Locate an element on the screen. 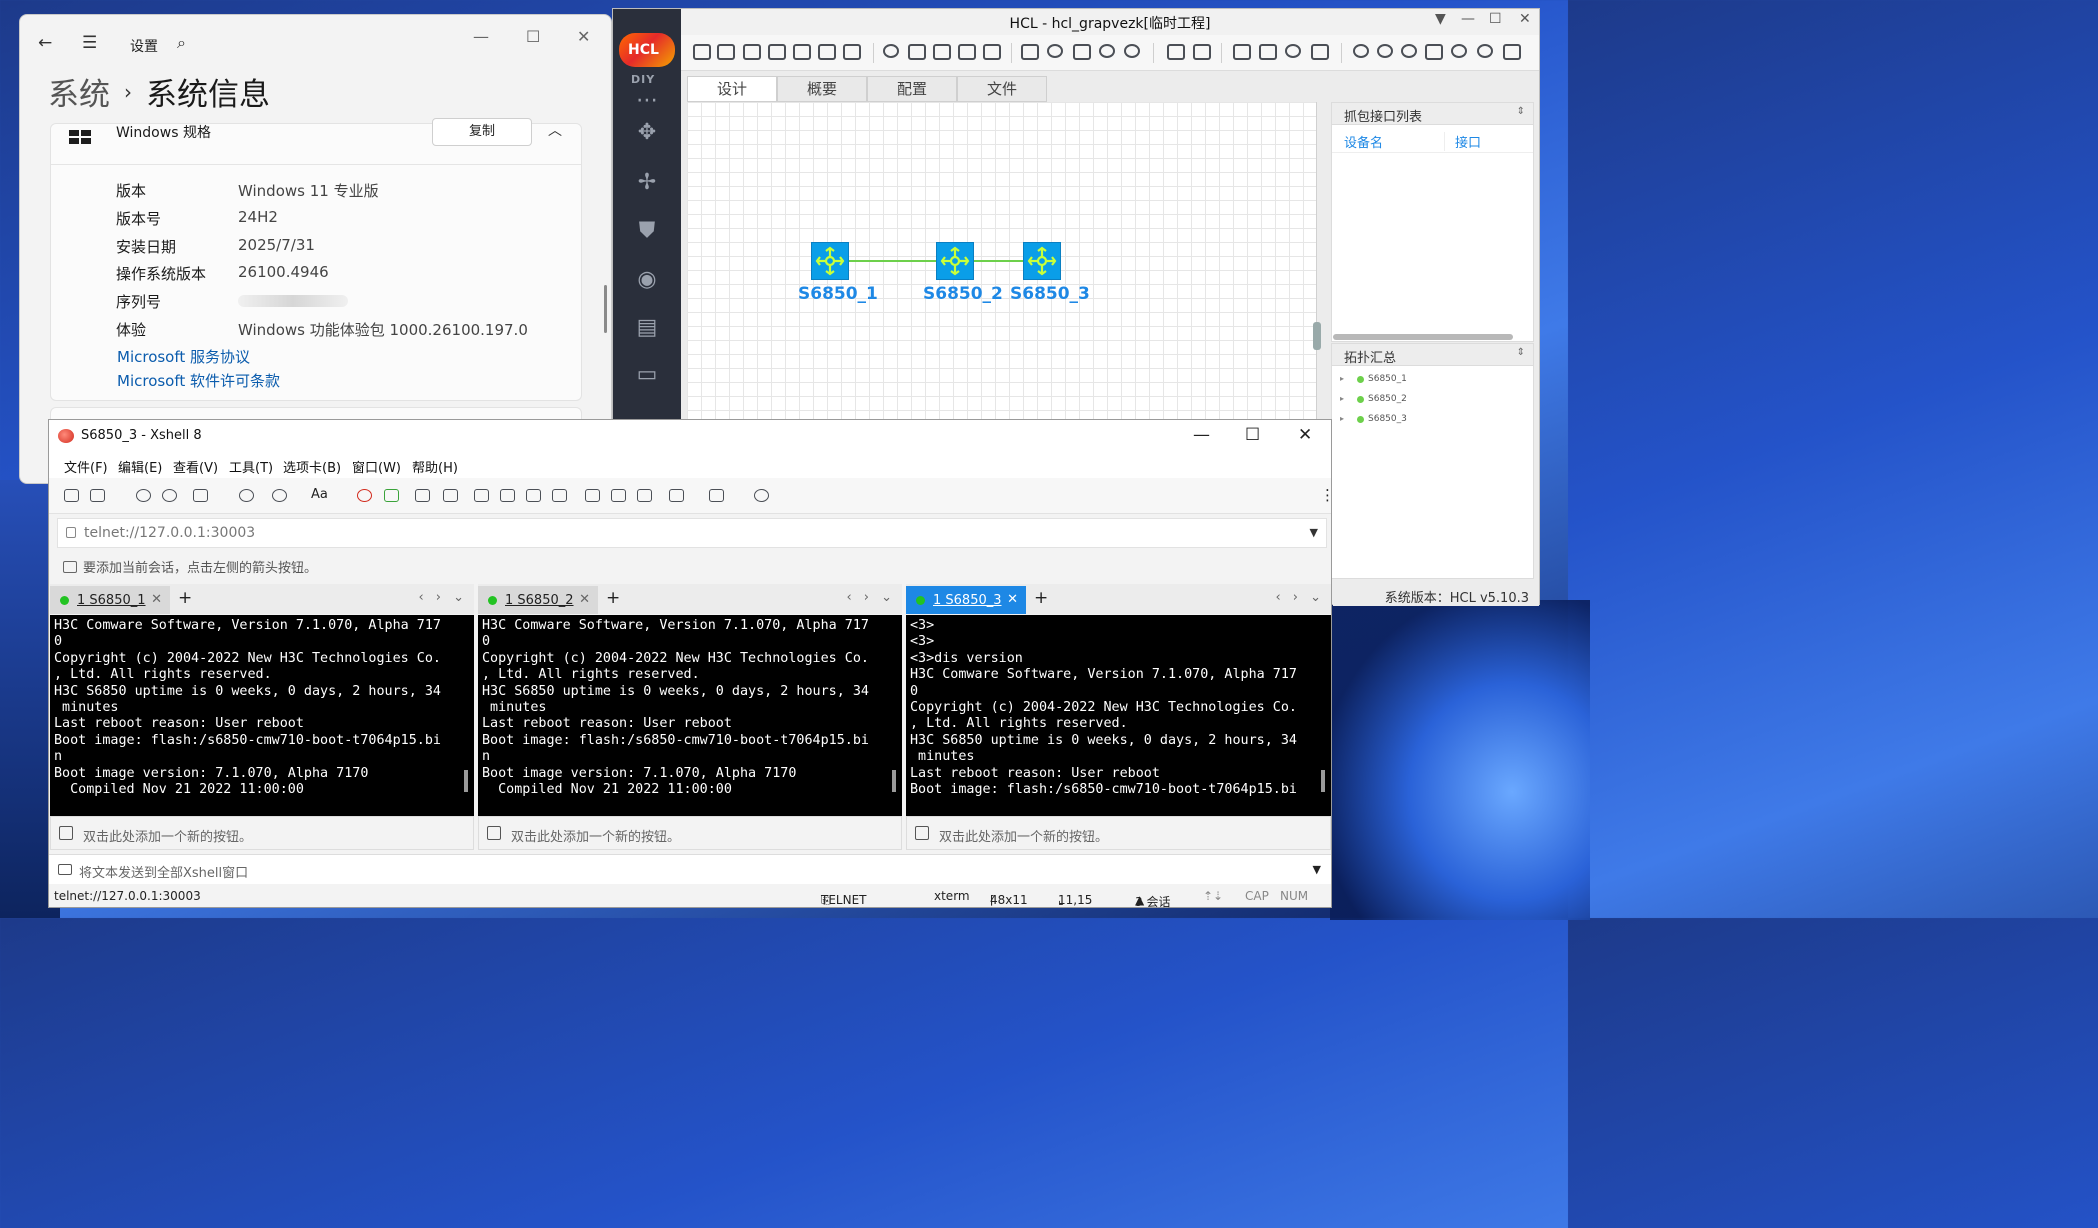 Image resolution: width=2098 pixels, height=1228 pixels. link-license-terms: Microsoft 软件许可条款 is located at coordinates (198, 380).